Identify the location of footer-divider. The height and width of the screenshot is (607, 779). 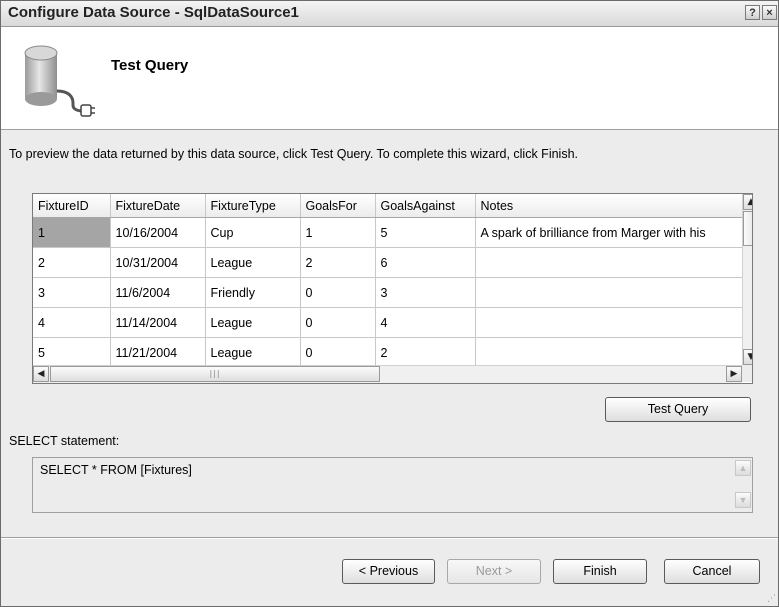
(389, 538).